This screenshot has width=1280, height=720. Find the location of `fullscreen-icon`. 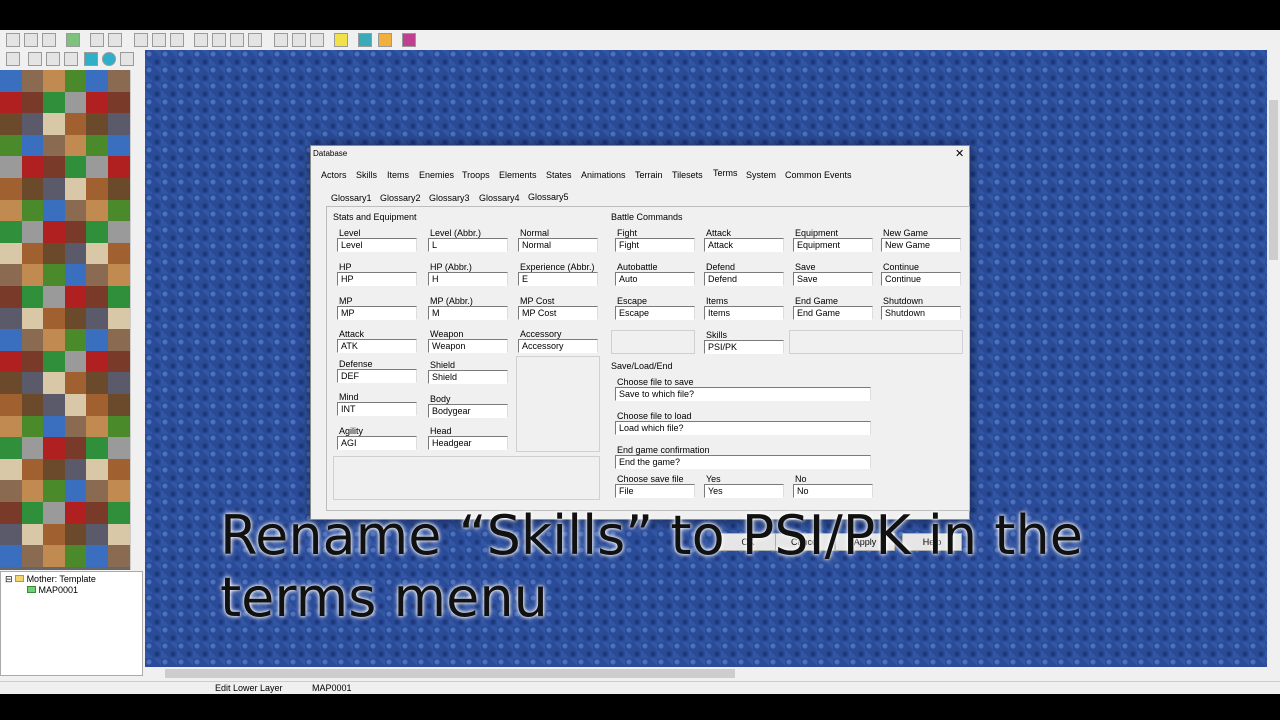

fullscreen-icon is located at coordinates (365, 40).